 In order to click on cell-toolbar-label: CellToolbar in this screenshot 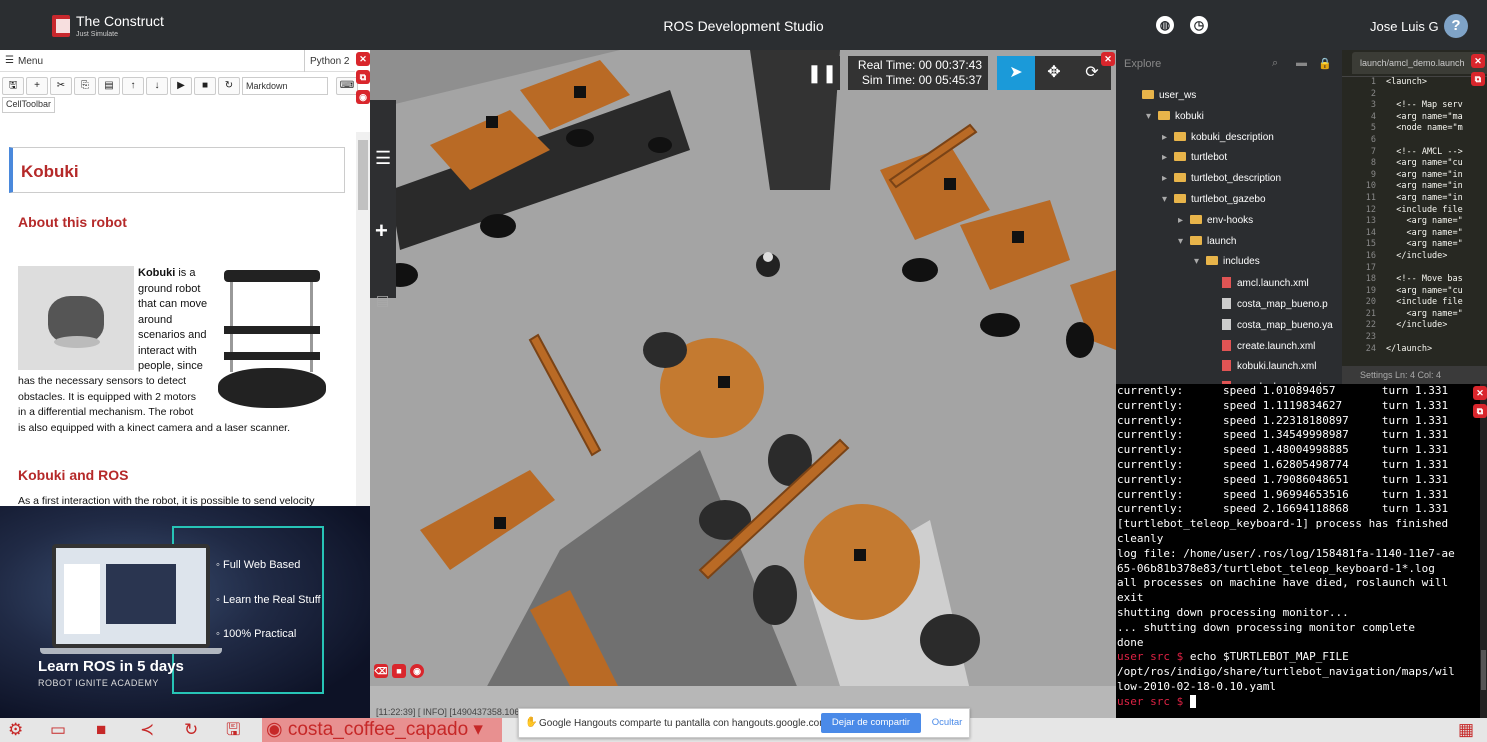, I will do `click(29, 105)`.